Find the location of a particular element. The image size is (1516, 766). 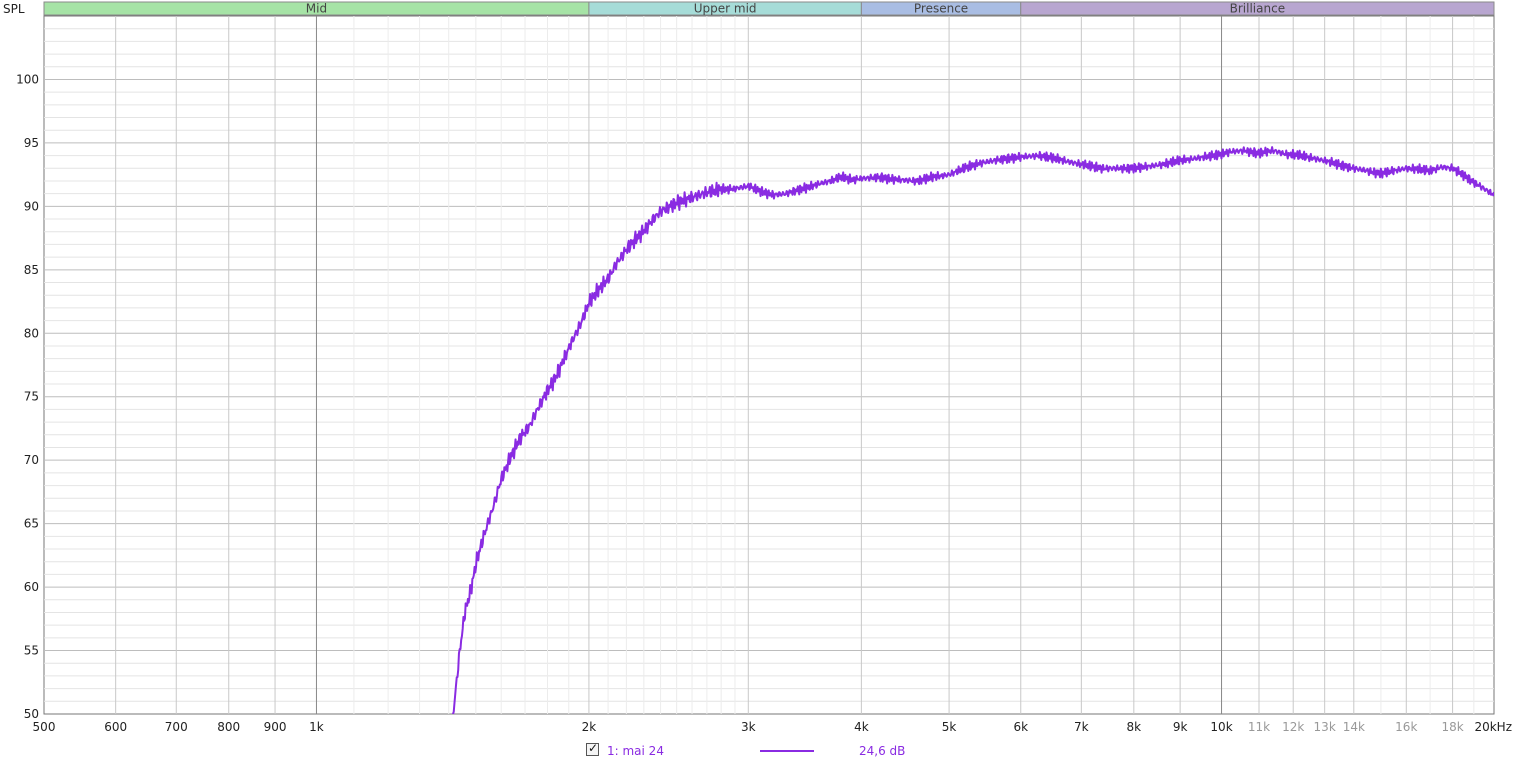

x-tick-label: 3k is located at coordinates (748, 727).